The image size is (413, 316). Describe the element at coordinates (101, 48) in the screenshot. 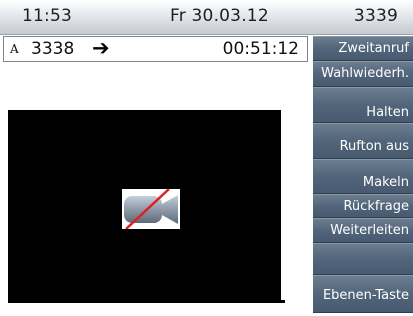

I see `outgoing-arrow-icon: ➔` at that location.